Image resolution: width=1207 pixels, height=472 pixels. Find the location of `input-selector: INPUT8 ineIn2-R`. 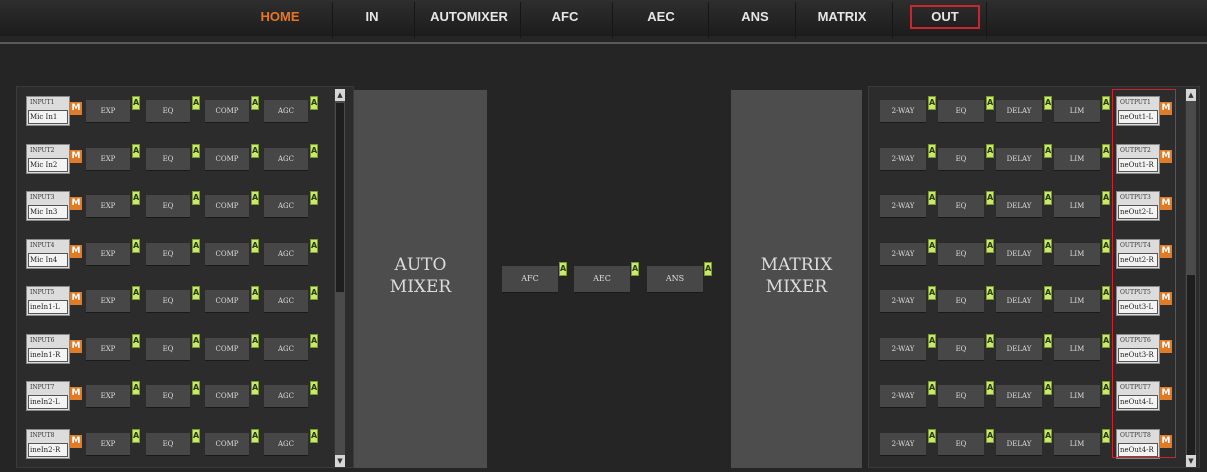

input-selector: INPUT8 ineIn2-R is located at coordinates (48, 443).